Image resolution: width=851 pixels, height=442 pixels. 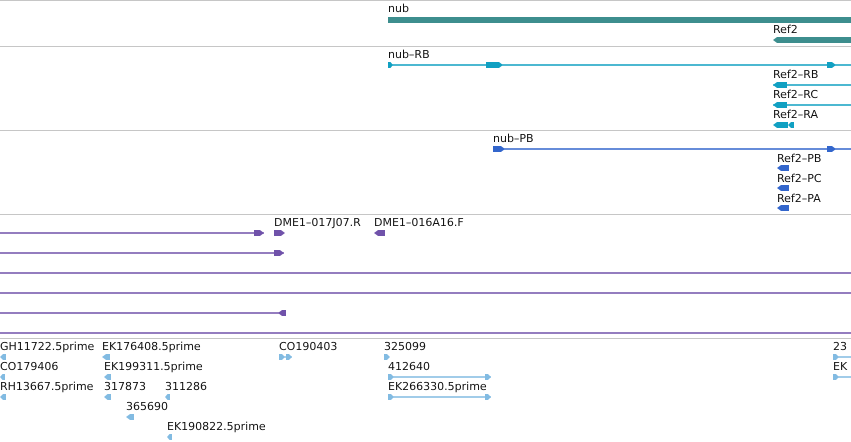 I want to click on feature-label: nub–PB, so click(x=513, y=138).